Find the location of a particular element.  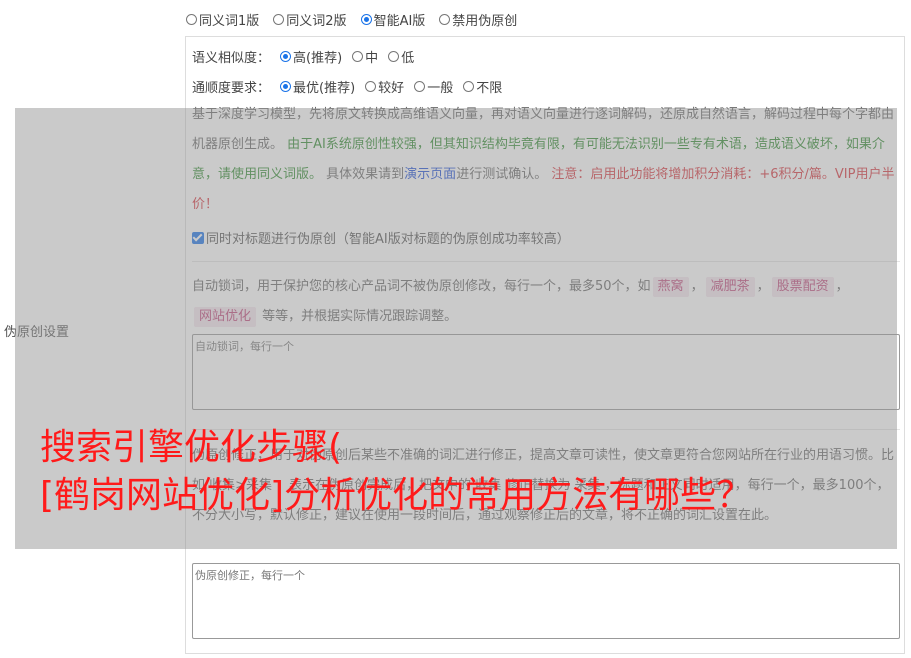

title-rewrite-checkbox: 同时对标题进行伪原创（智能AI版对标题的伪原创成功率较高） is located at coordinates (381, 237).